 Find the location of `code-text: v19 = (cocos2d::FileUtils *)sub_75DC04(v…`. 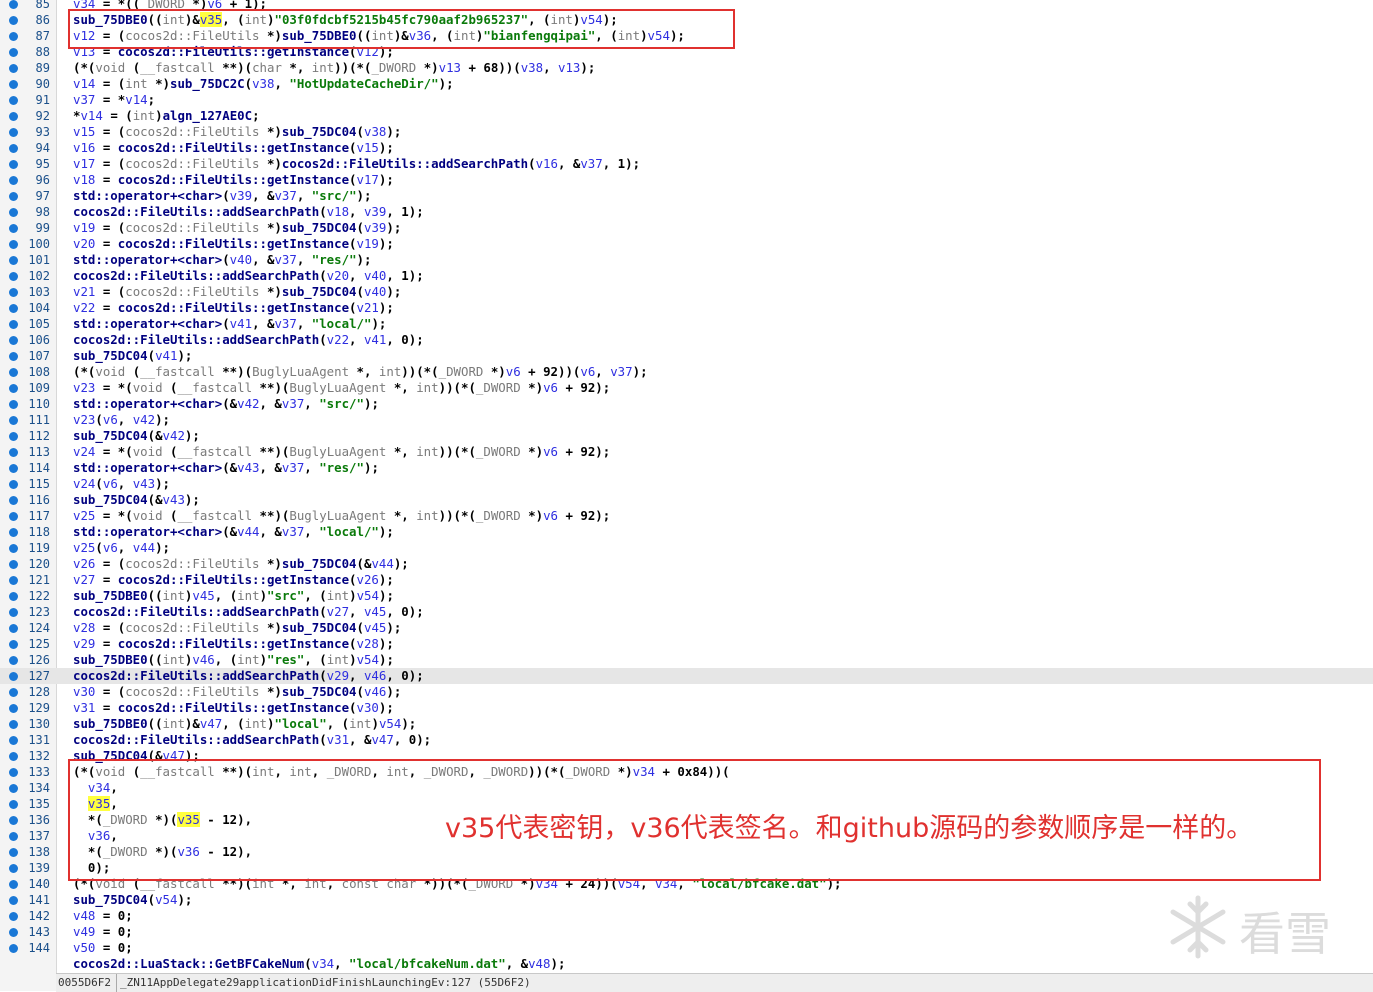

code-text: v19 = (cocos2d::FileUtils *)sub_75DC04(v… is located at coordinates (237, 228).